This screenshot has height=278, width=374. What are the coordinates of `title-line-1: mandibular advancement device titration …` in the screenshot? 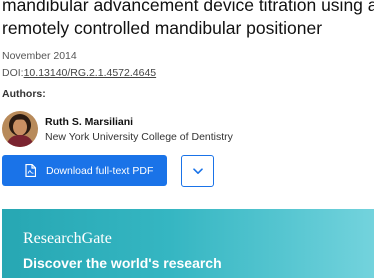 It's located at (188, 7).